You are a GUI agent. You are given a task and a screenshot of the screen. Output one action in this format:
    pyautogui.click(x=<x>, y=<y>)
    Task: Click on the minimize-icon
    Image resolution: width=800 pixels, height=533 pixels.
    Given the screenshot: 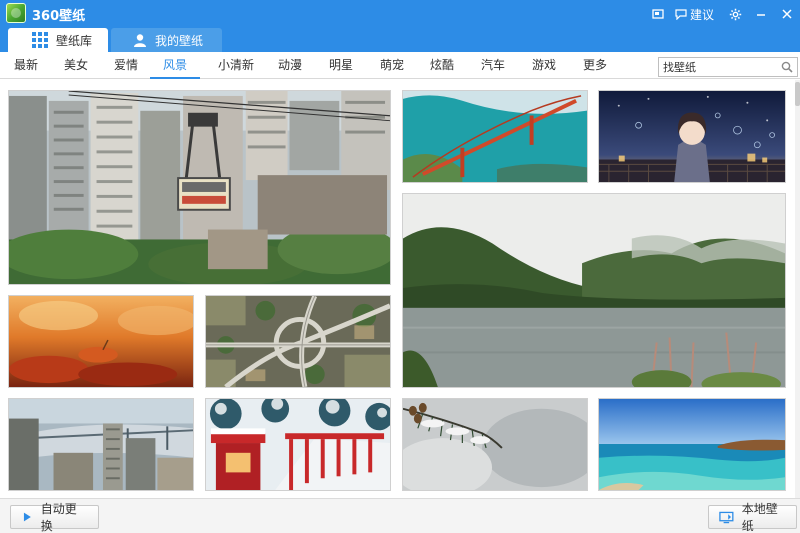 What is the action you would take?
    pyautogui.click(x=761, y=14)
    